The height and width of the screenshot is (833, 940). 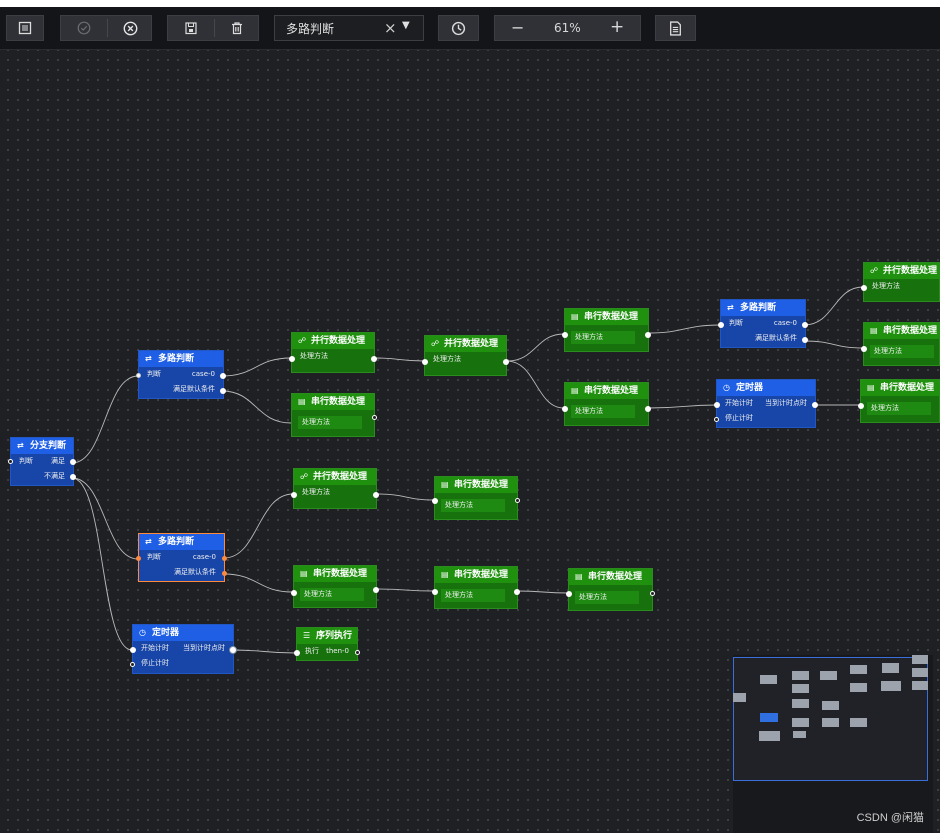 I want to click on port-label: 执行, so click(x=312, y=651).